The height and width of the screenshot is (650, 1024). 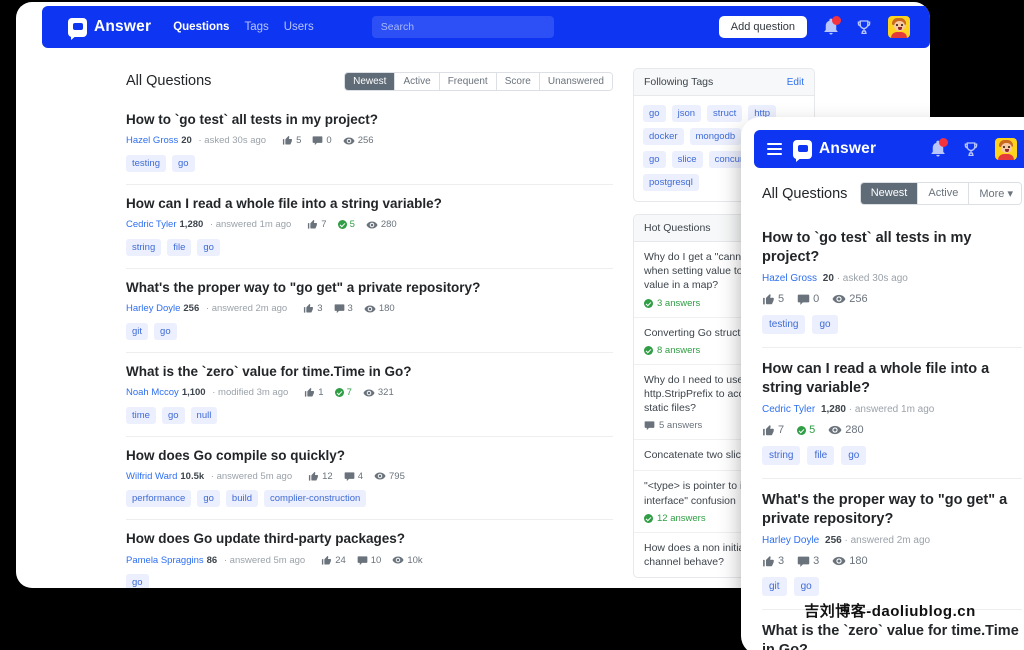 I want to click on mobile-question-activity: · answered 1m ago, so click(x=890, y=410).